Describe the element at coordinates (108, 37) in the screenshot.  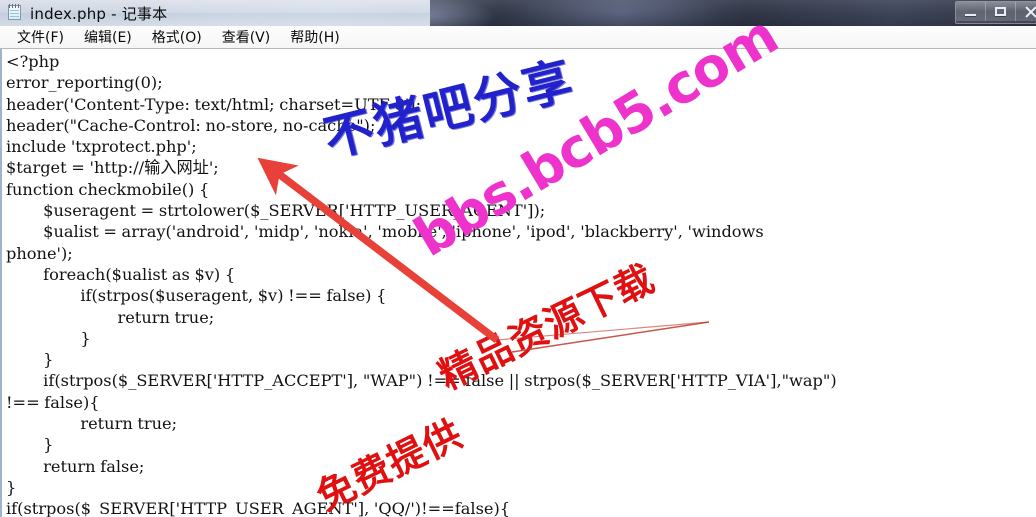
I see `menu-edit: 编辑(E)` at that location.